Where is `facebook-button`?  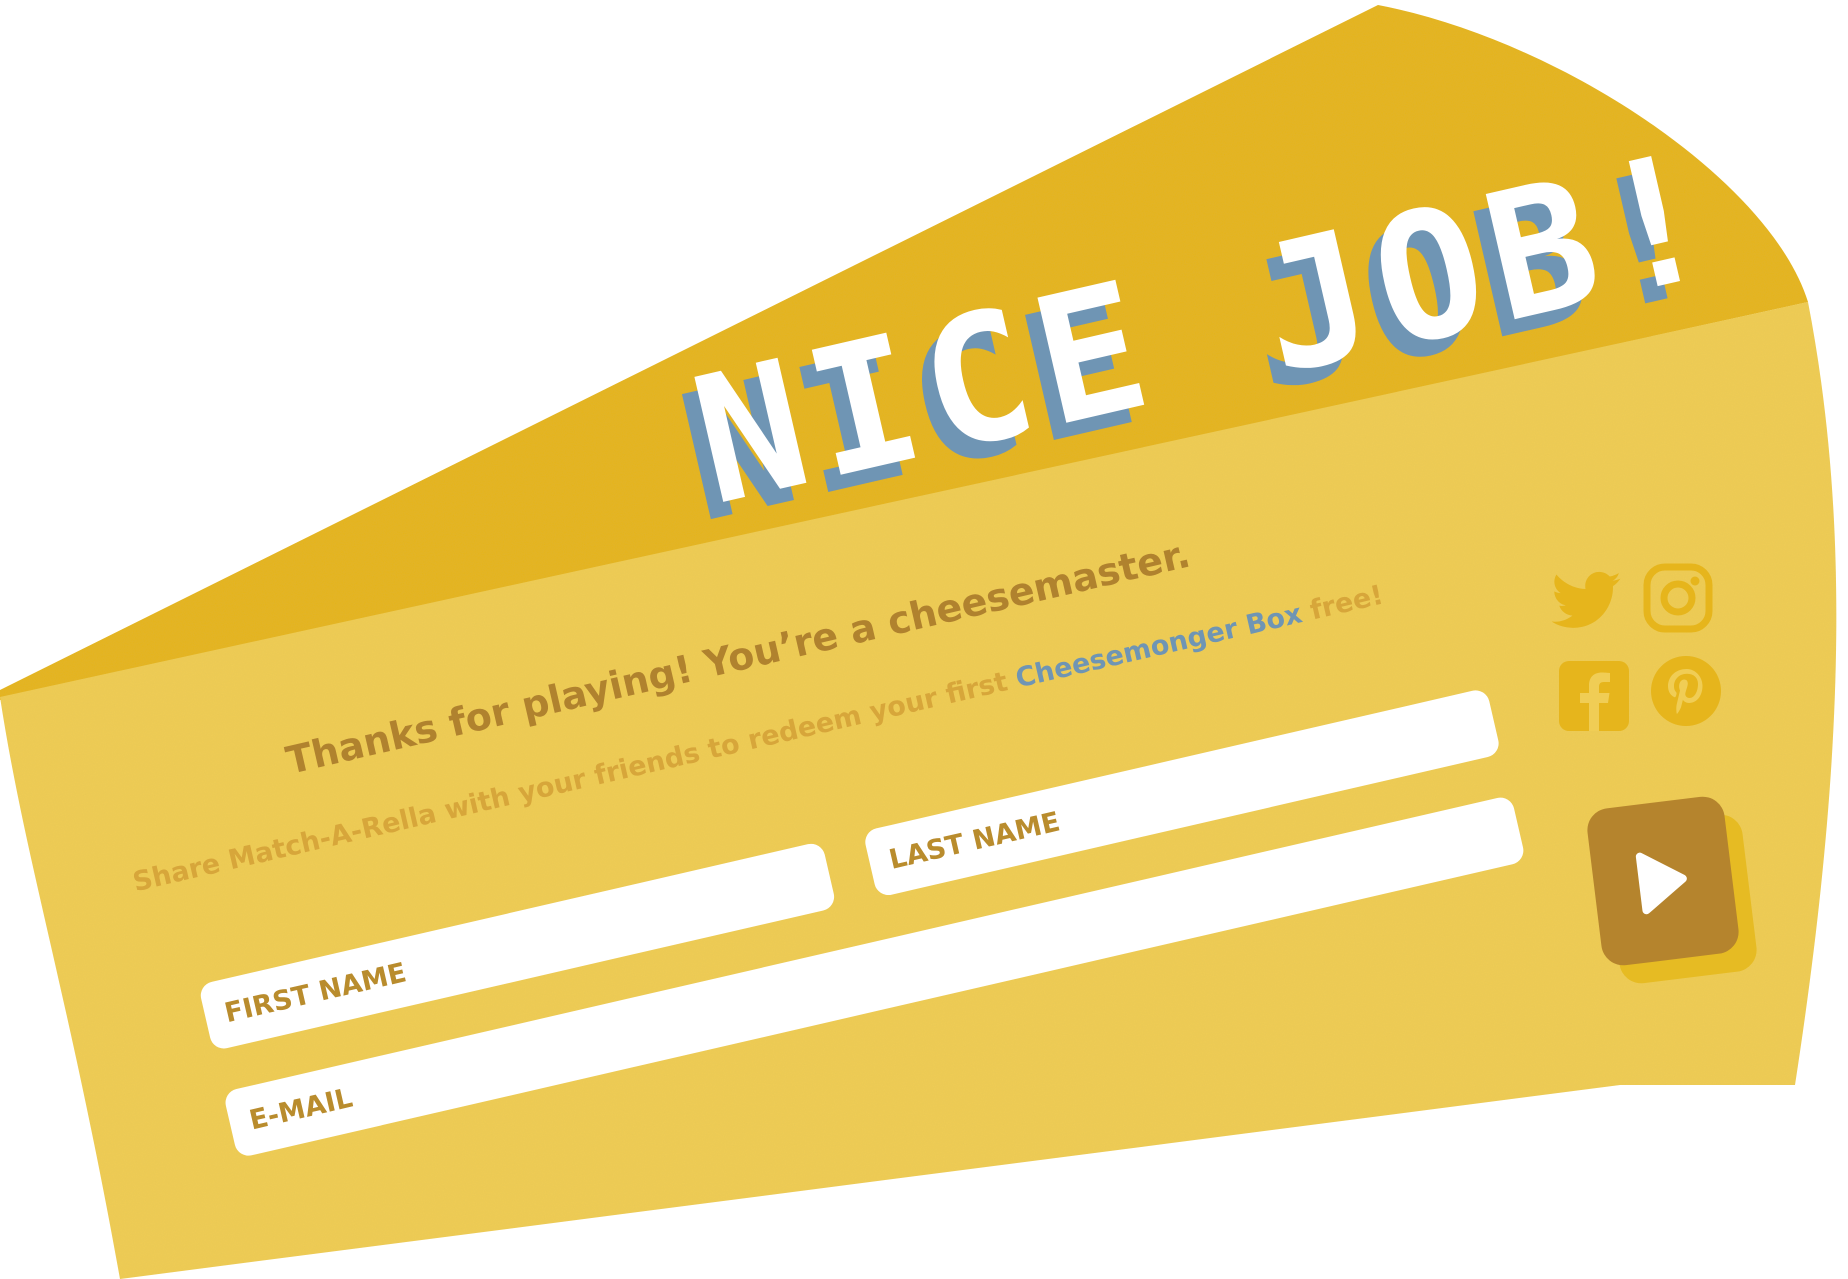 facebook-button is located at coordinates (1594, 696).